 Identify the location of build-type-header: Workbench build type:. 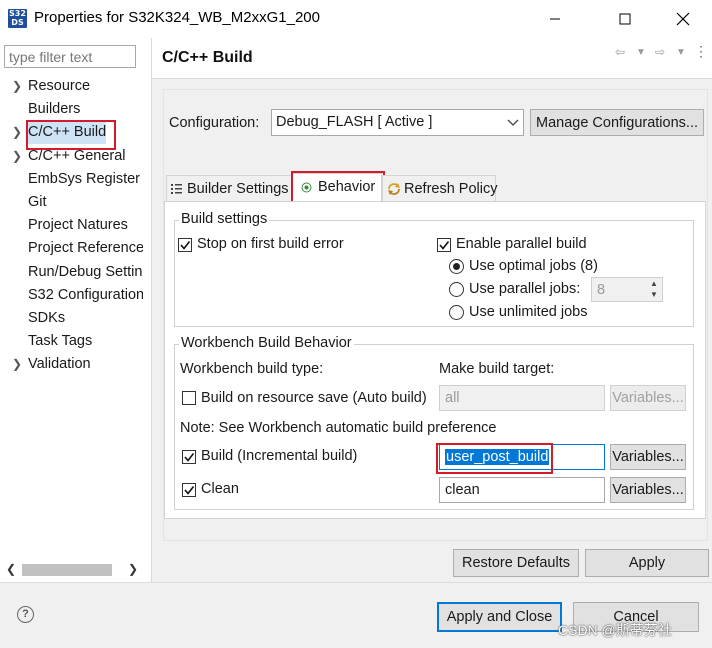
(252, 369).